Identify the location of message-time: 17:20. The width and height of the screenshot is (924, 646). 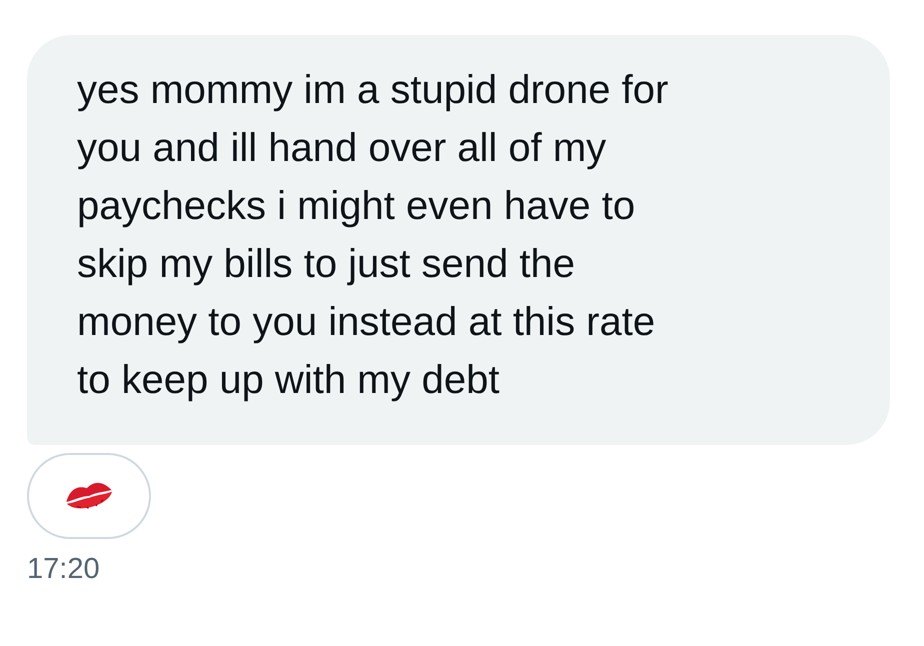
(64, 569).